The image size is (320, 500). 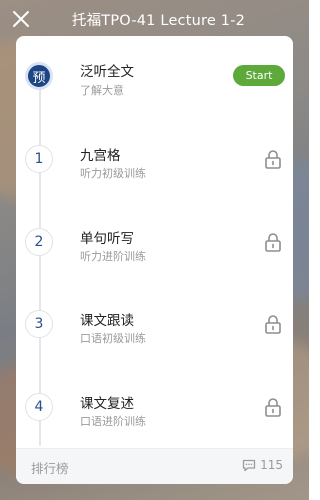 What do you see at coordinates (259, 75) in the screenshot?
I see `start-button: Start` at bounding box center [259, 75].